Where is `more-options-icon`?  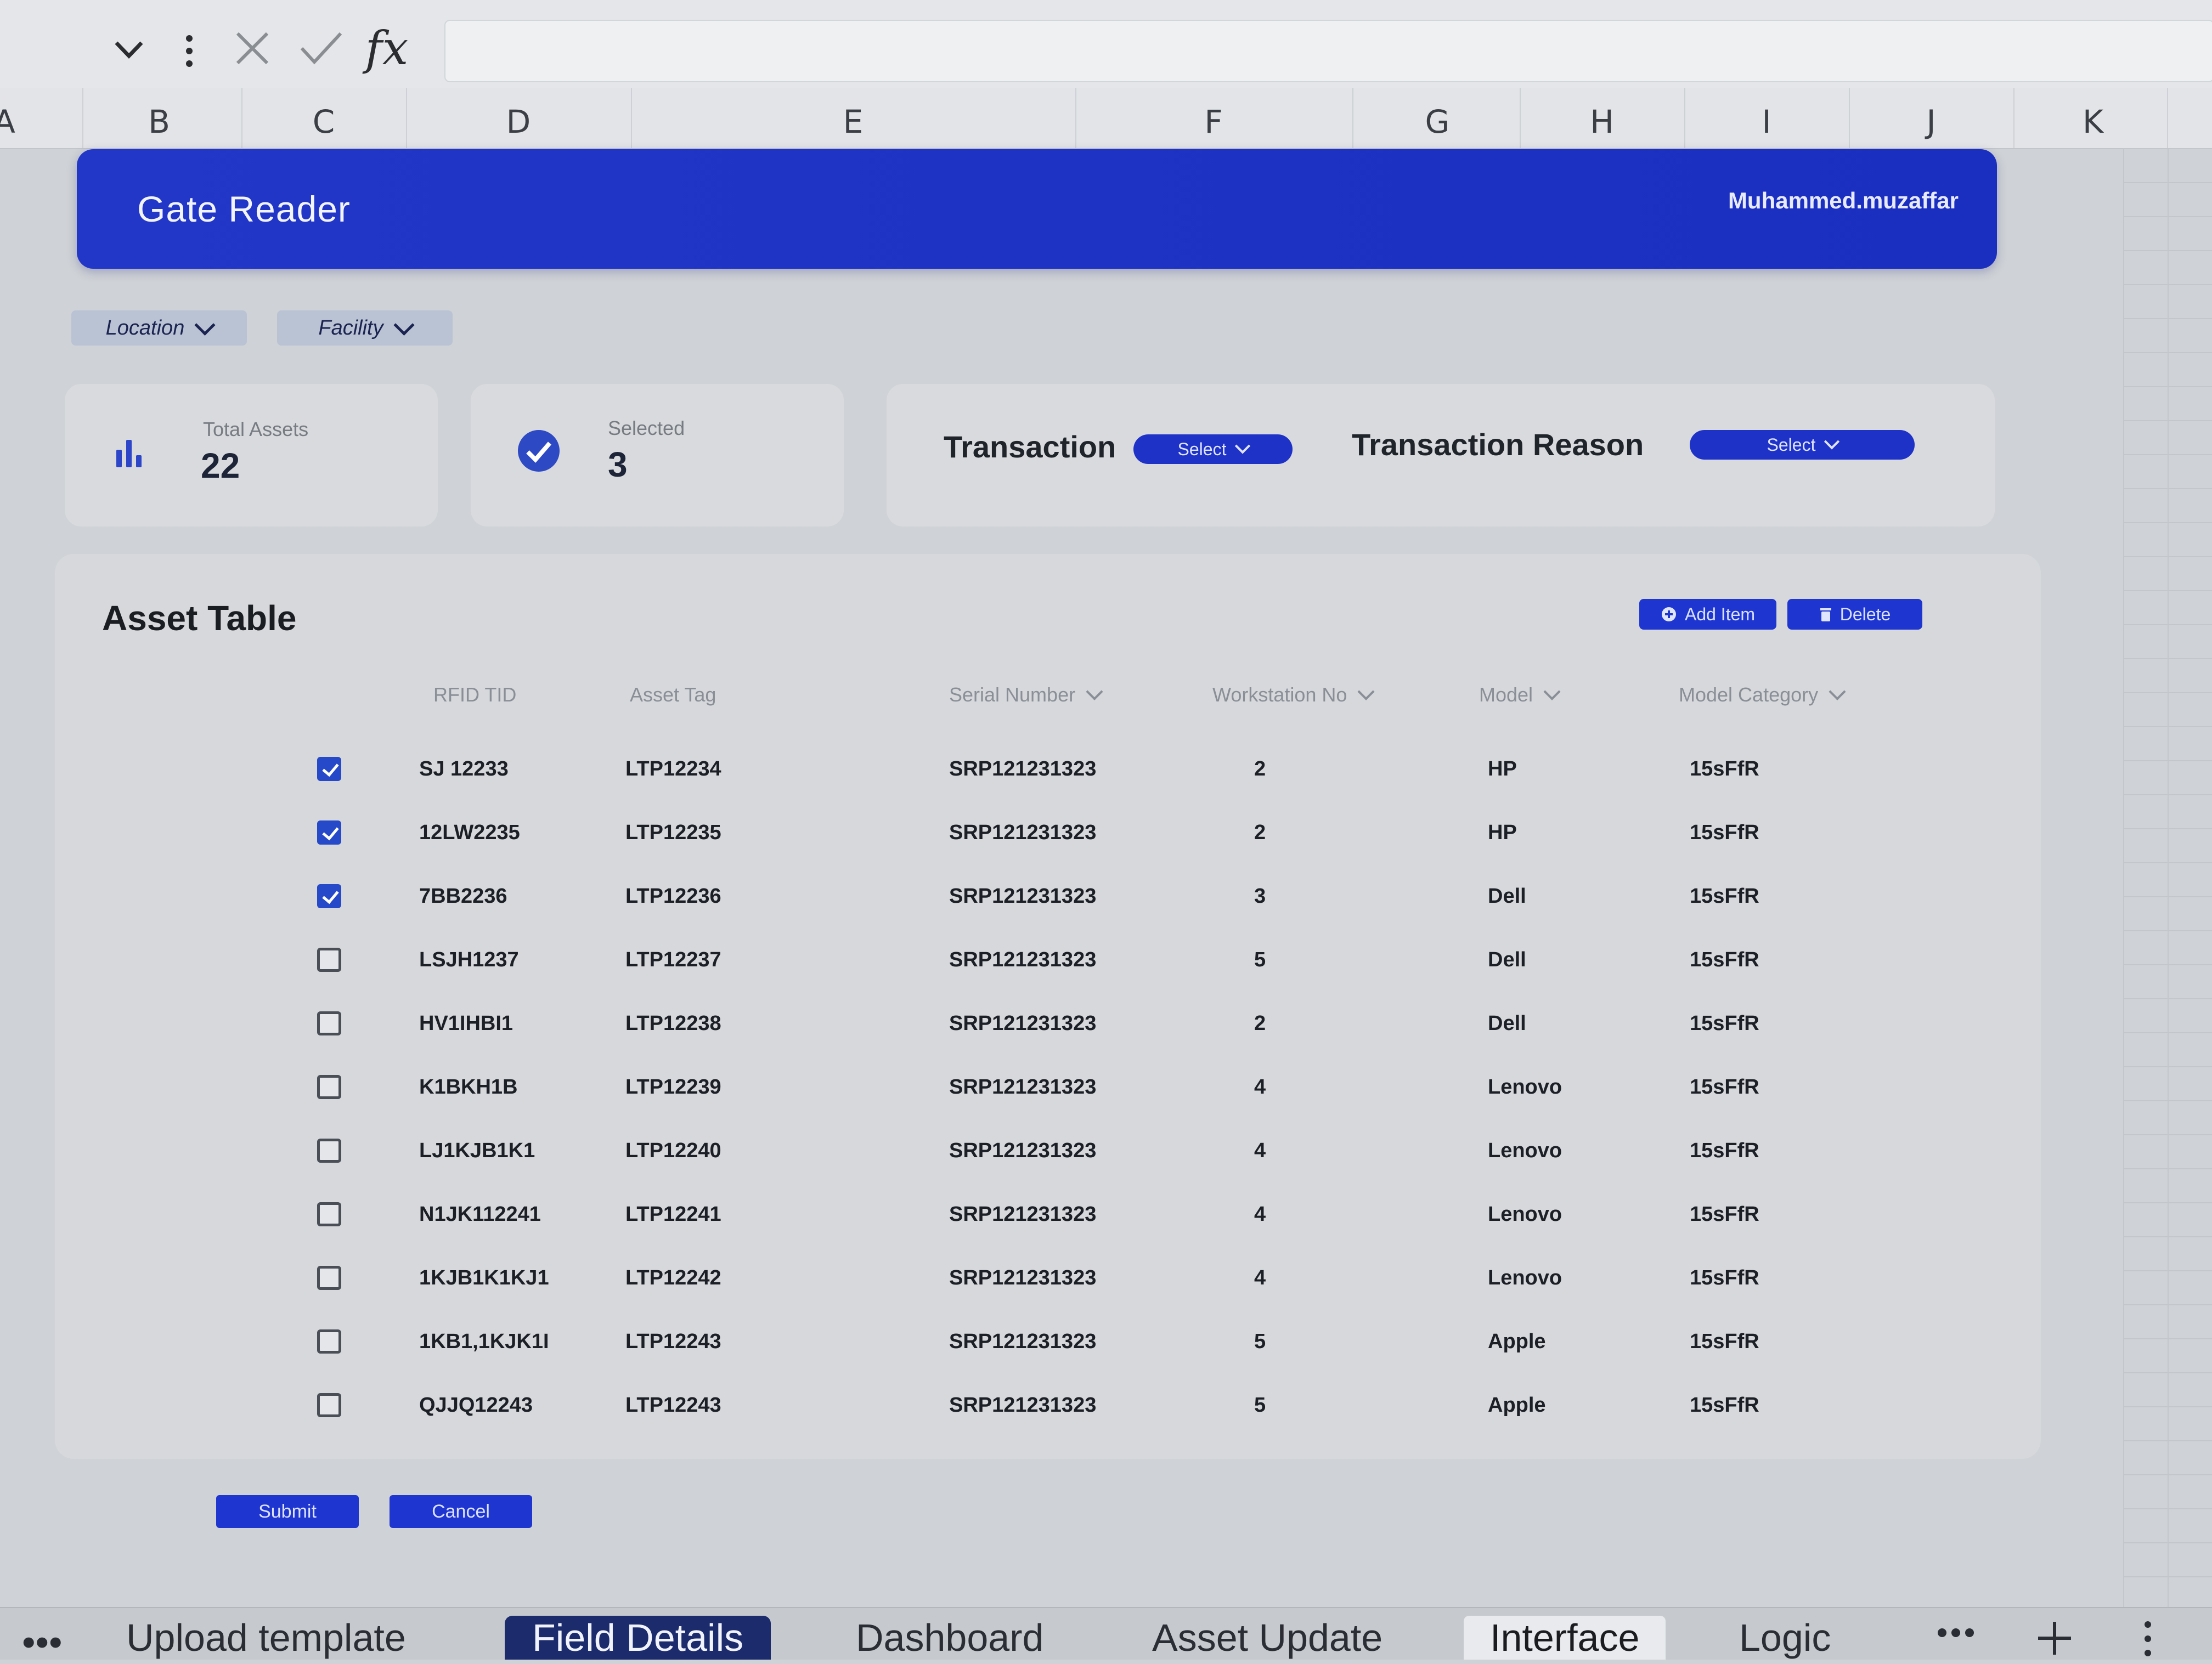
more-options-icon is located at coordinates (189, 51).